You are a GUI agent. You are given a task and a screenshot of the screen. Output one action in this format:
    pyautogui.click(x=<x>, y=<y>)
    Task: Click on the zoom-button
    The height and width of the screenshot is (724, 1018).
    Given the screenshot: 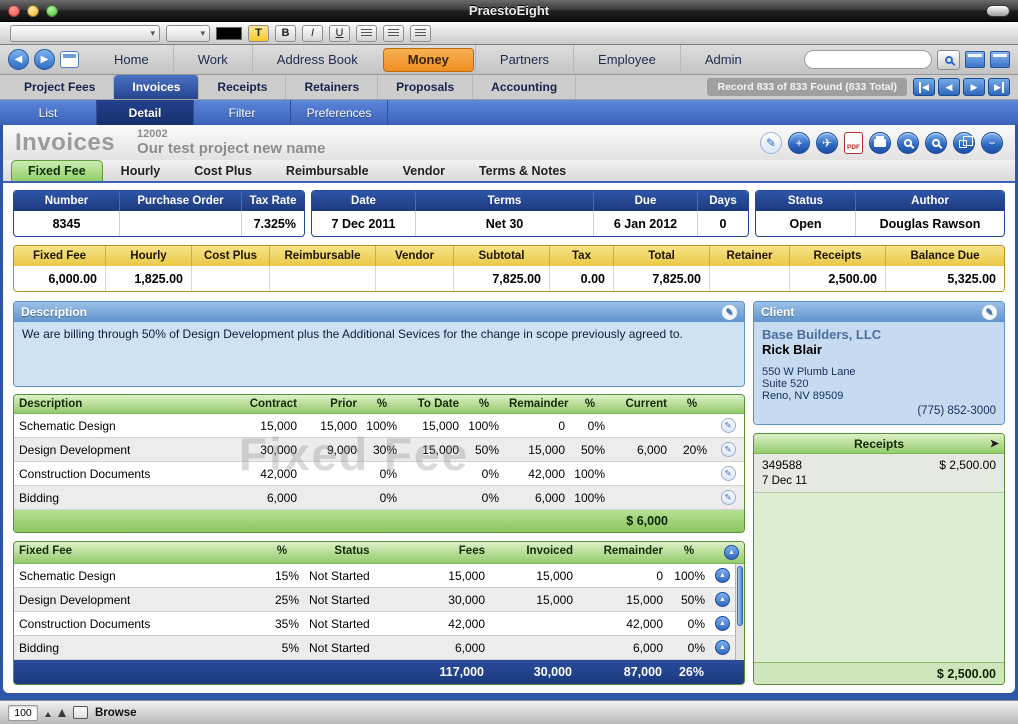 What is the action you would take?
    pyautogui.click(x=908, y=142)
    